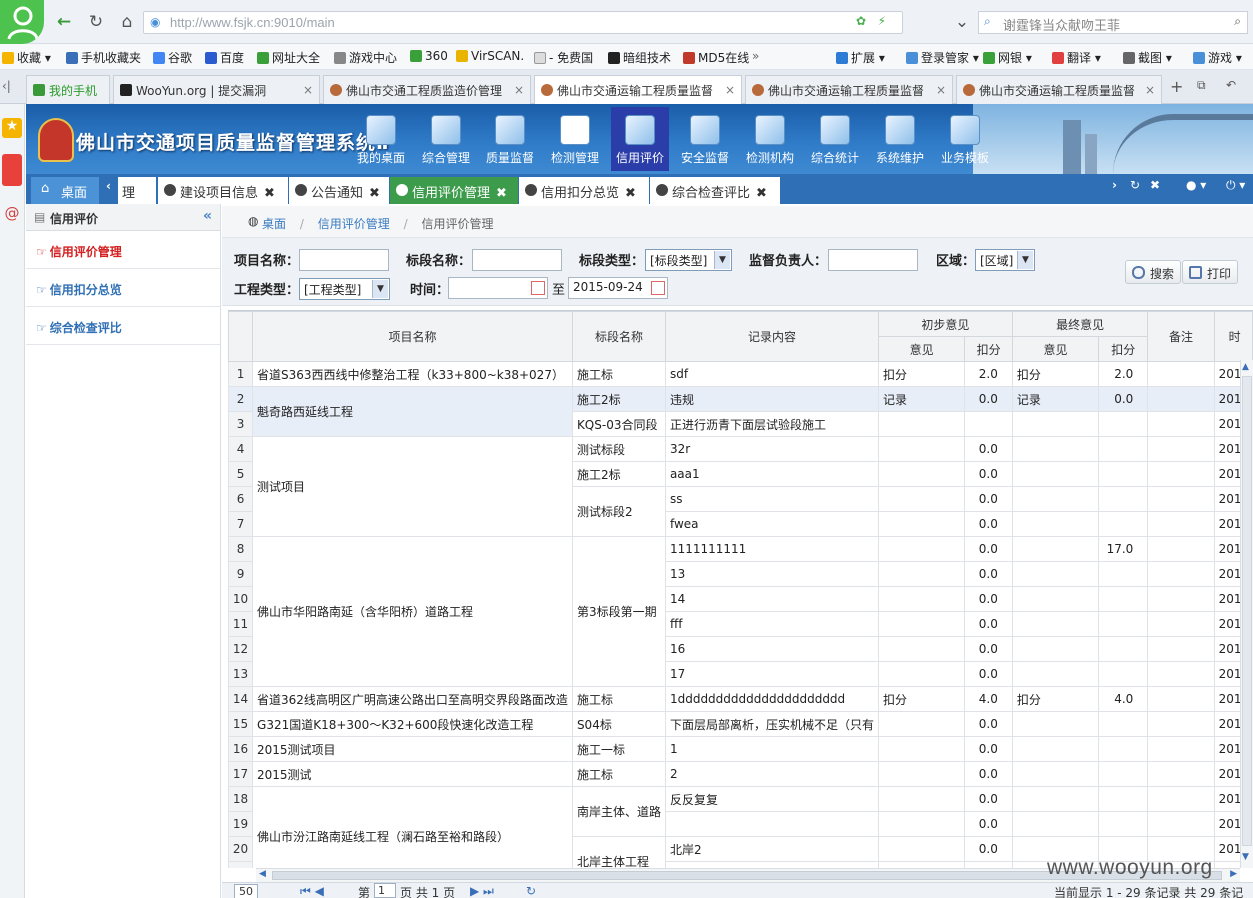 Image resolution: width=1253 pixels, height=898 pixels. I want to click on user-avatar, so click(22, 22).